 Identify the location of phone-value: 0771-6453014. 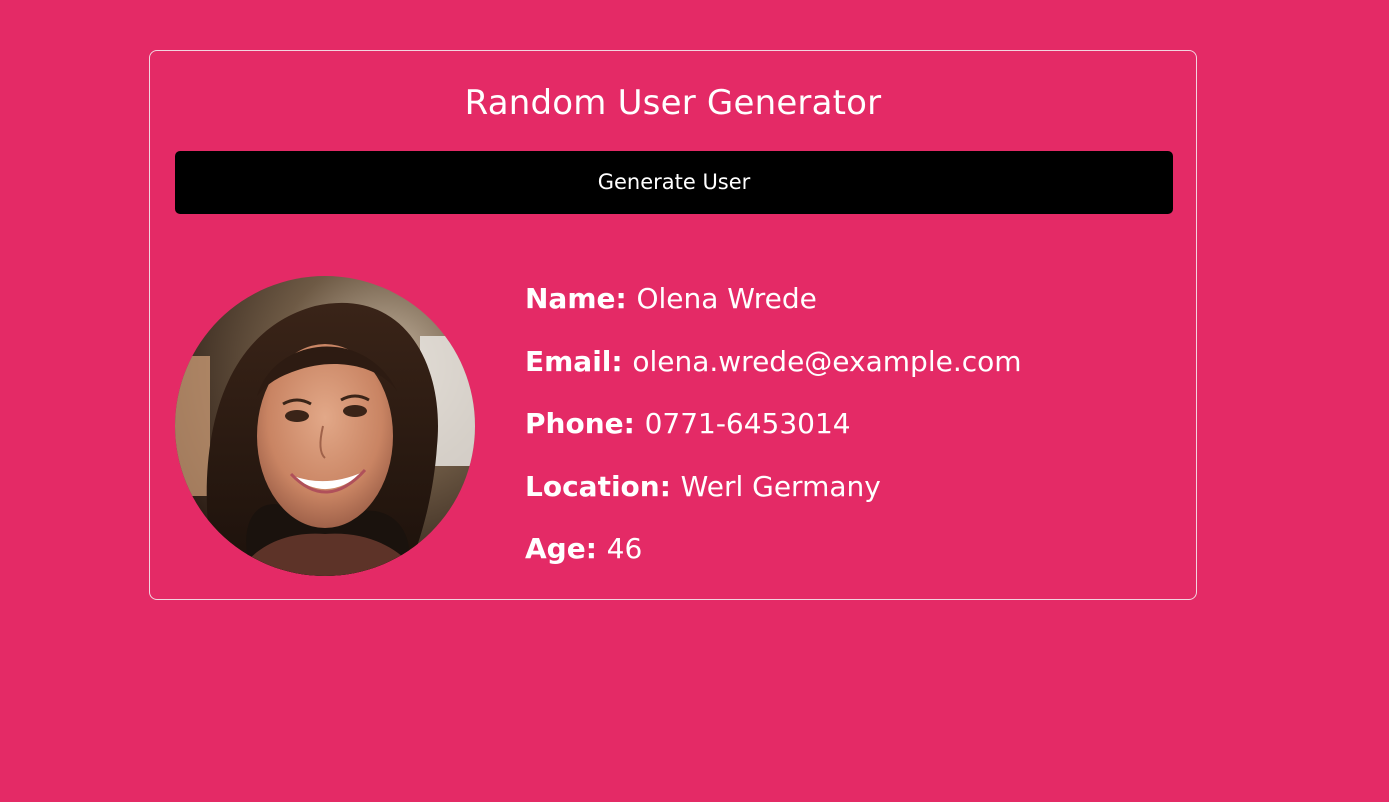
(747, 423).